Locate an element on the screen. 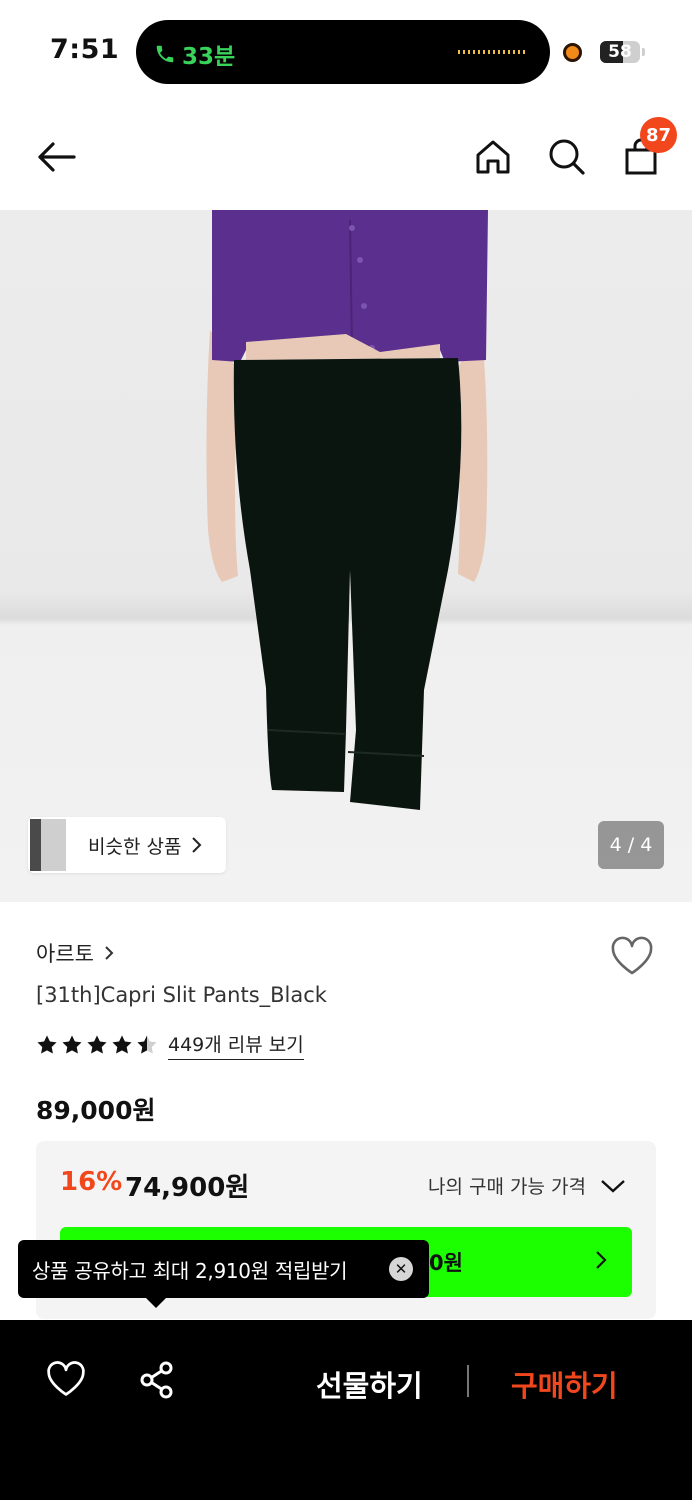  search-button is located at coordinates (567, 157).